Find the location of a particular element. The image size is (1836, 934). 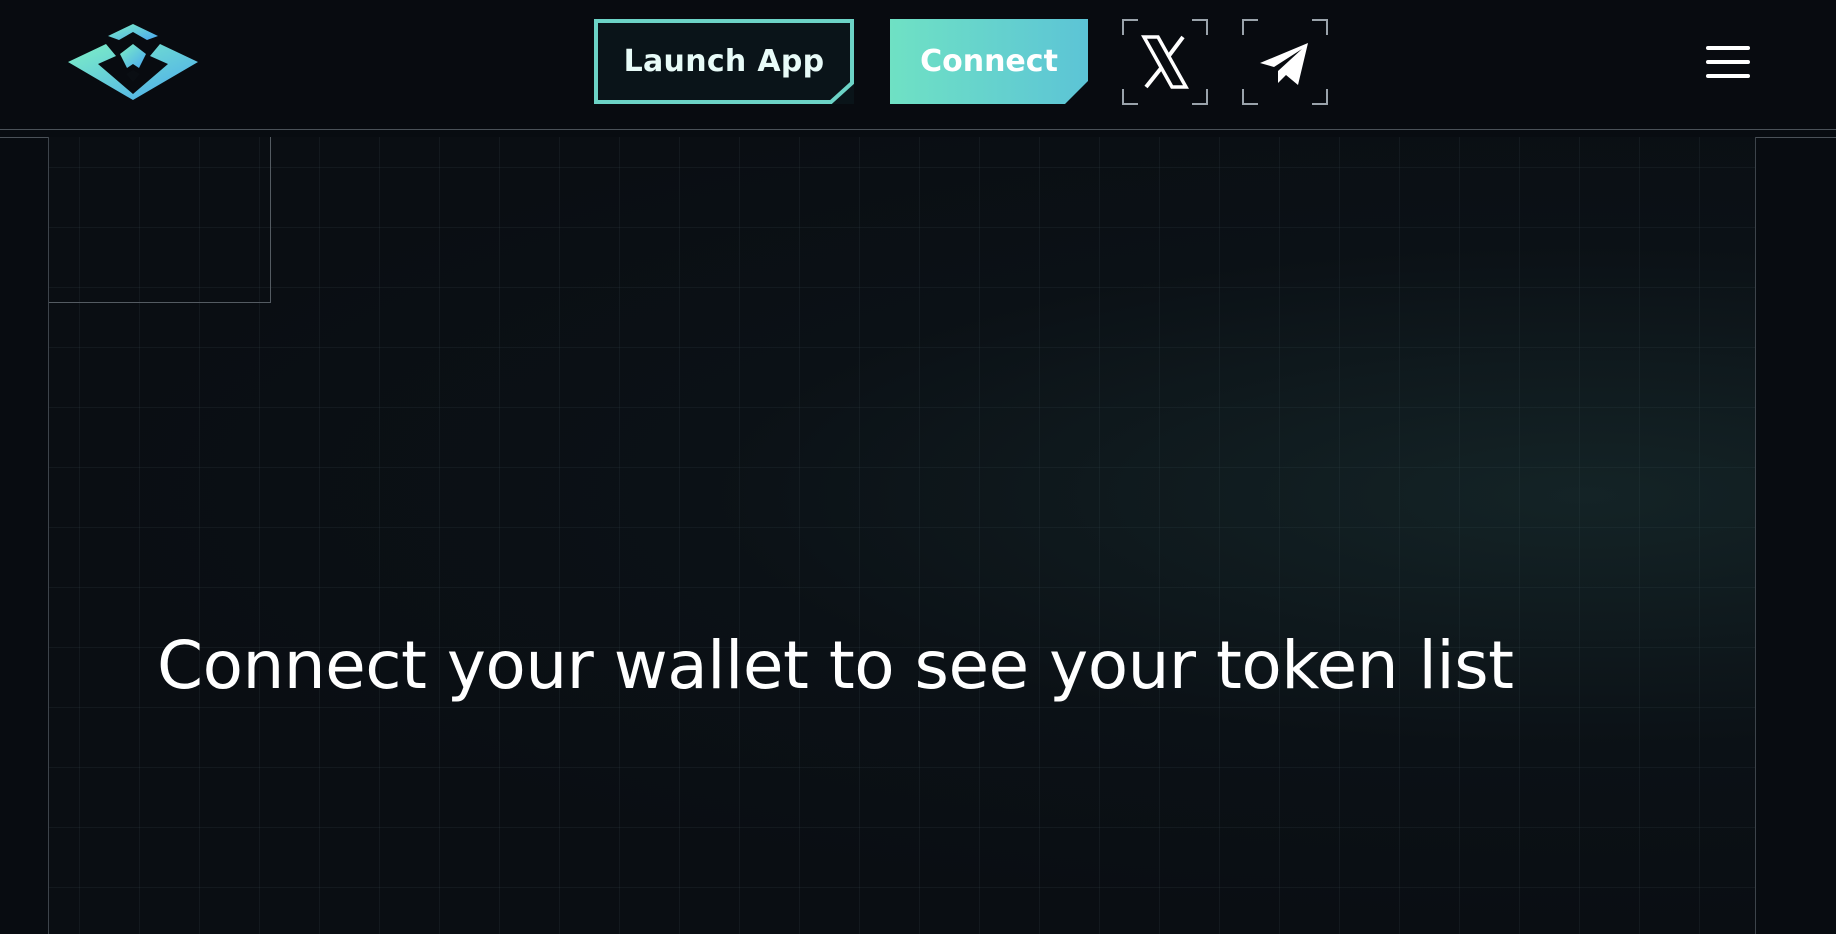

telegram-link is located at coordinates (1285, 62).